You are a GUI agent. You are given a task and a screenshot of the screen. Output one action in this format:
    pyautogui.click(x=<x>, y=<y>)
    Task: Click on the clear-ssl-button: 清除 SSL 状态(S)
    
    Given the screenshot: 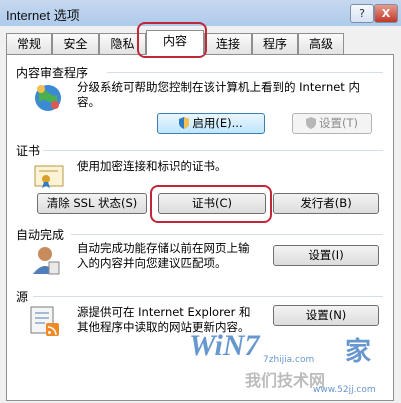 What is the action you would take?
    pyautogui.click(x=92, y=203)
    